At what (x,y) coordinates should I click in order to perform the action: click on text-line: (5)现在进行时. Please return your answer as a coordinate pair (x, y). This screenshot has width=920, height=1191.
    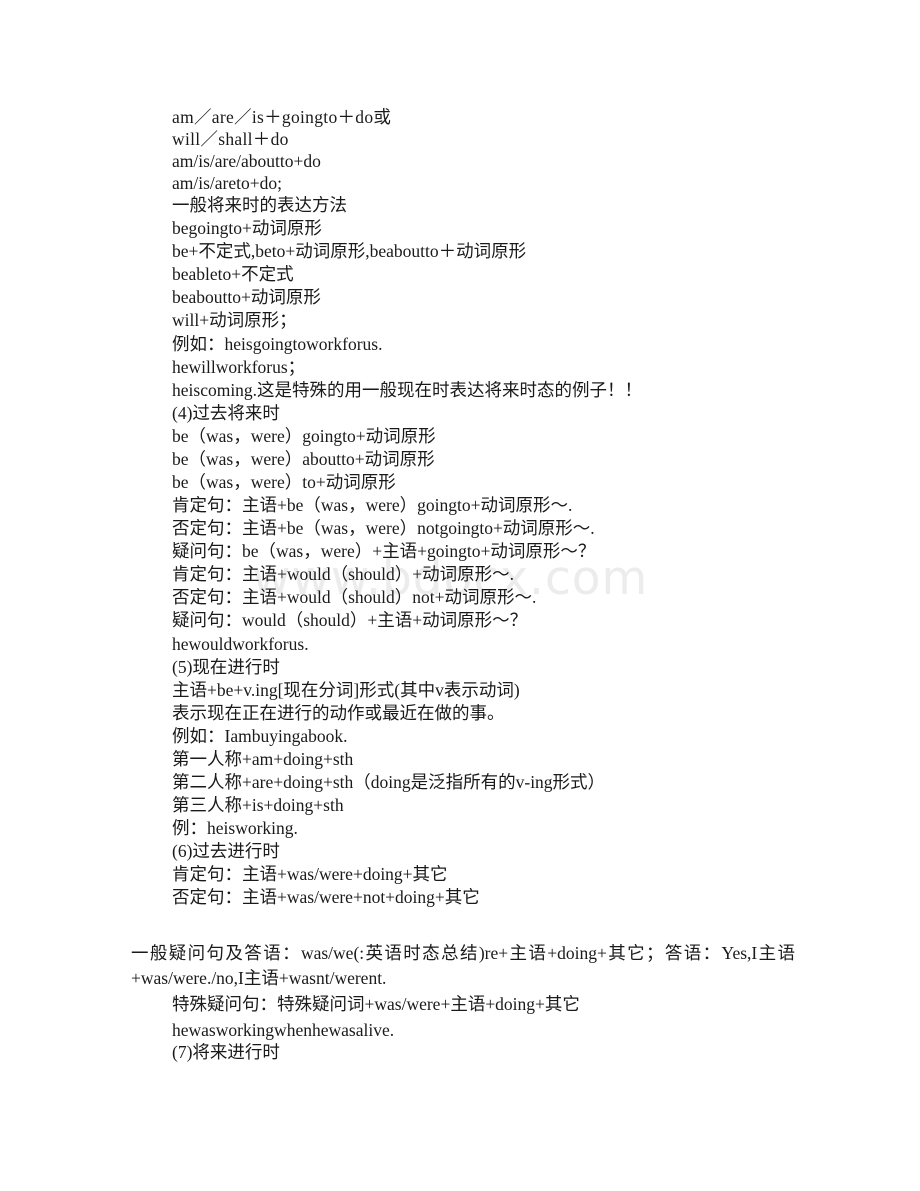
    Looking at the image, I should click on (226, 667).